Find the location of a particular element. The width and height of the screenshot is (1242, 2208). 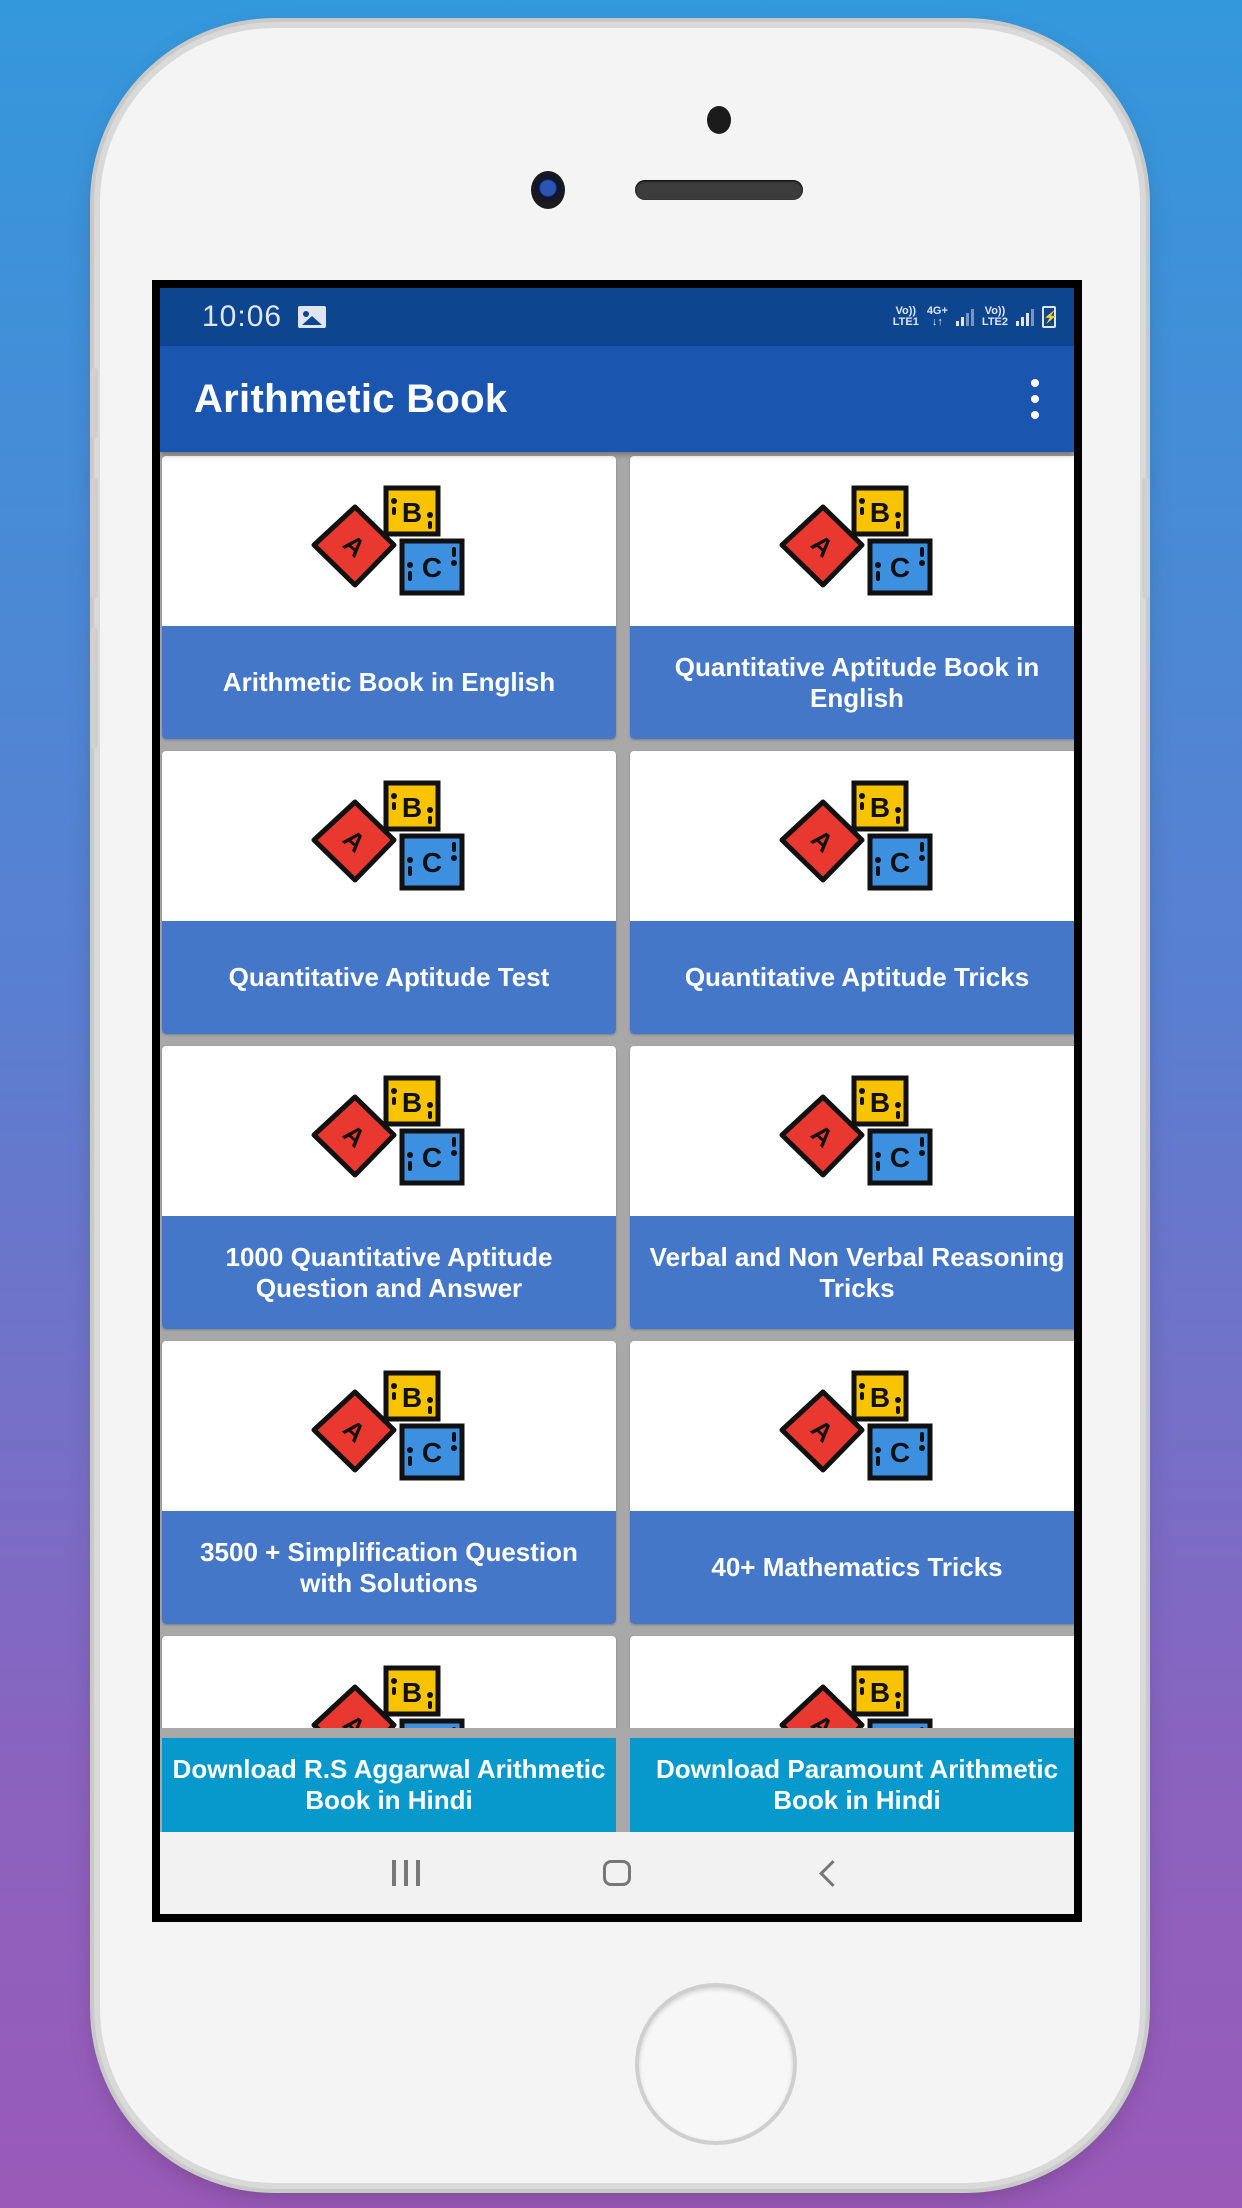

menu-card-4: B A C Quantitative Aptitude Tricks is located at coordinates (852, 892).